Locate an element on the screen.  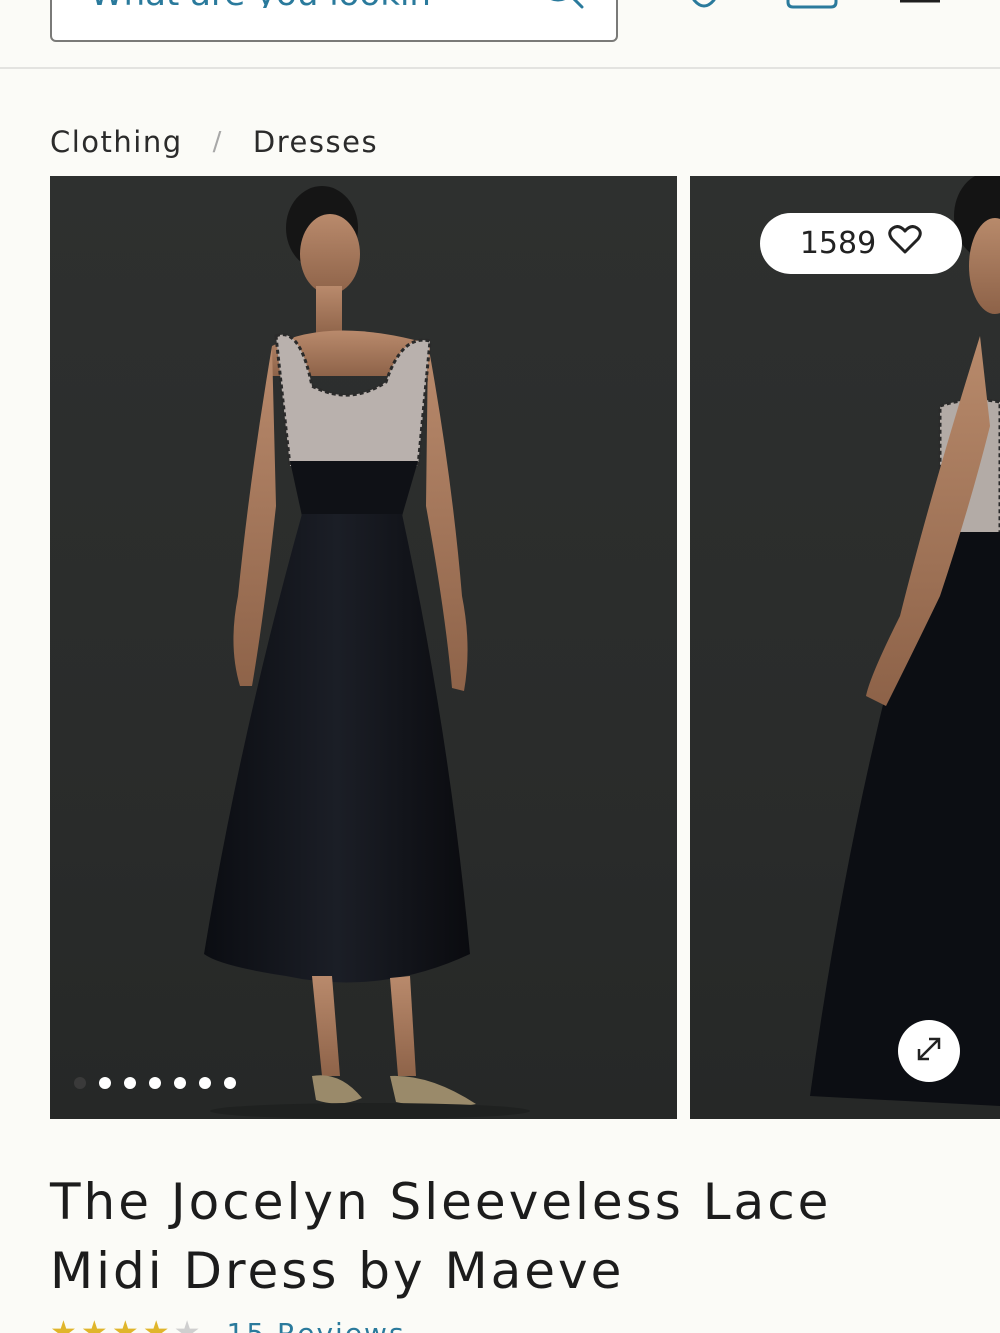
menu-icon is located at coordinates (921, 8).